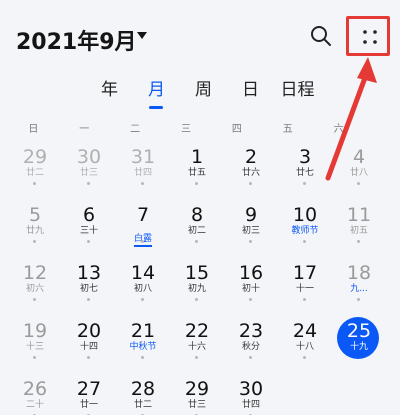  Describe the element at coordinates (143, 157) in the screenshot. I see `day-number: 31` at that location.